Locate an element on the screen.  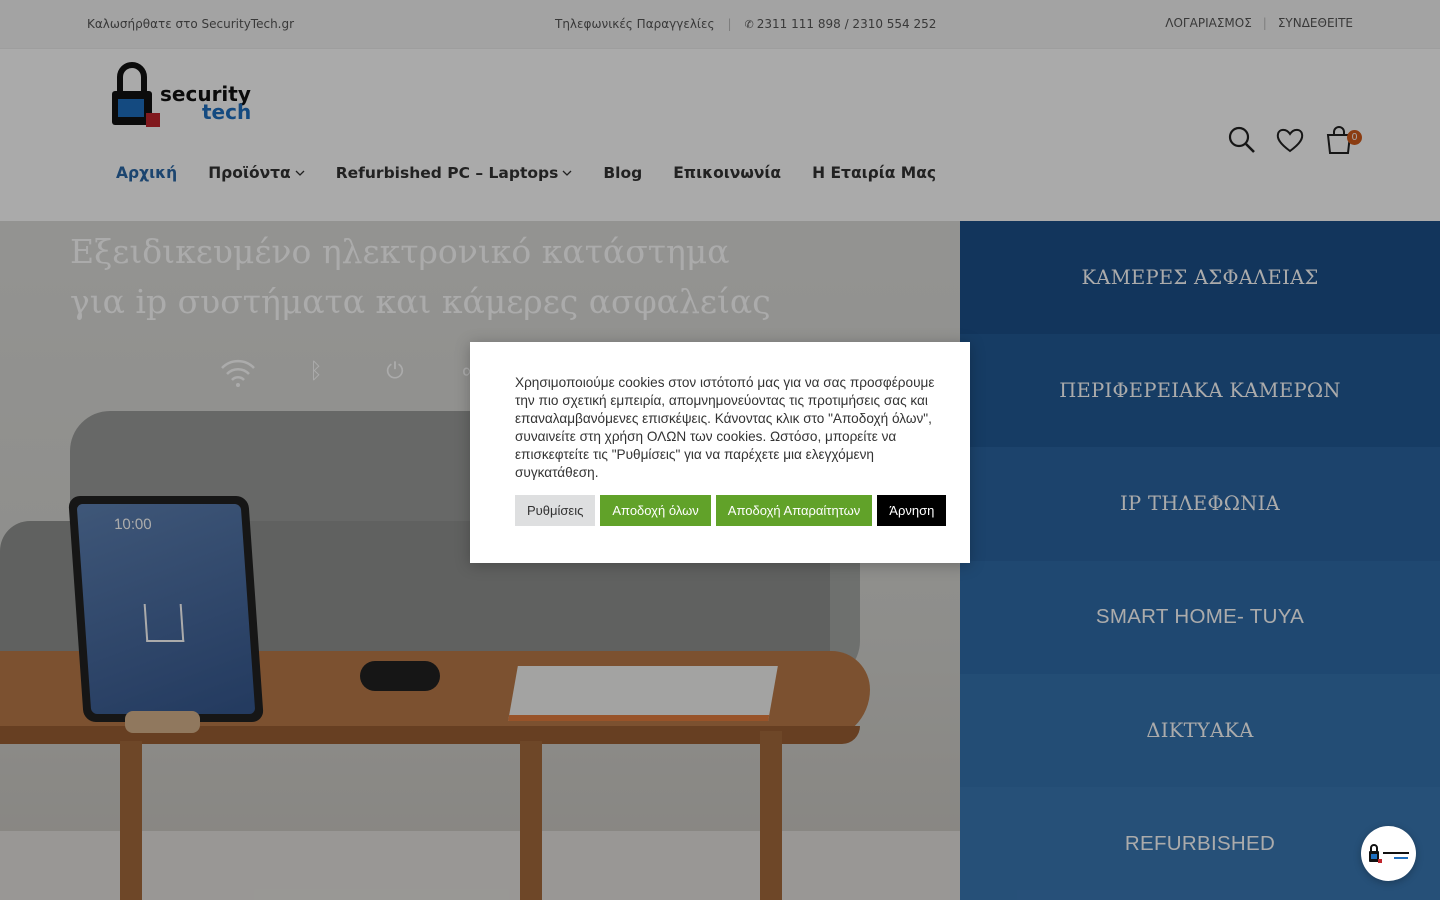
chat-logo-icon is located at coordinates (1388, 853).